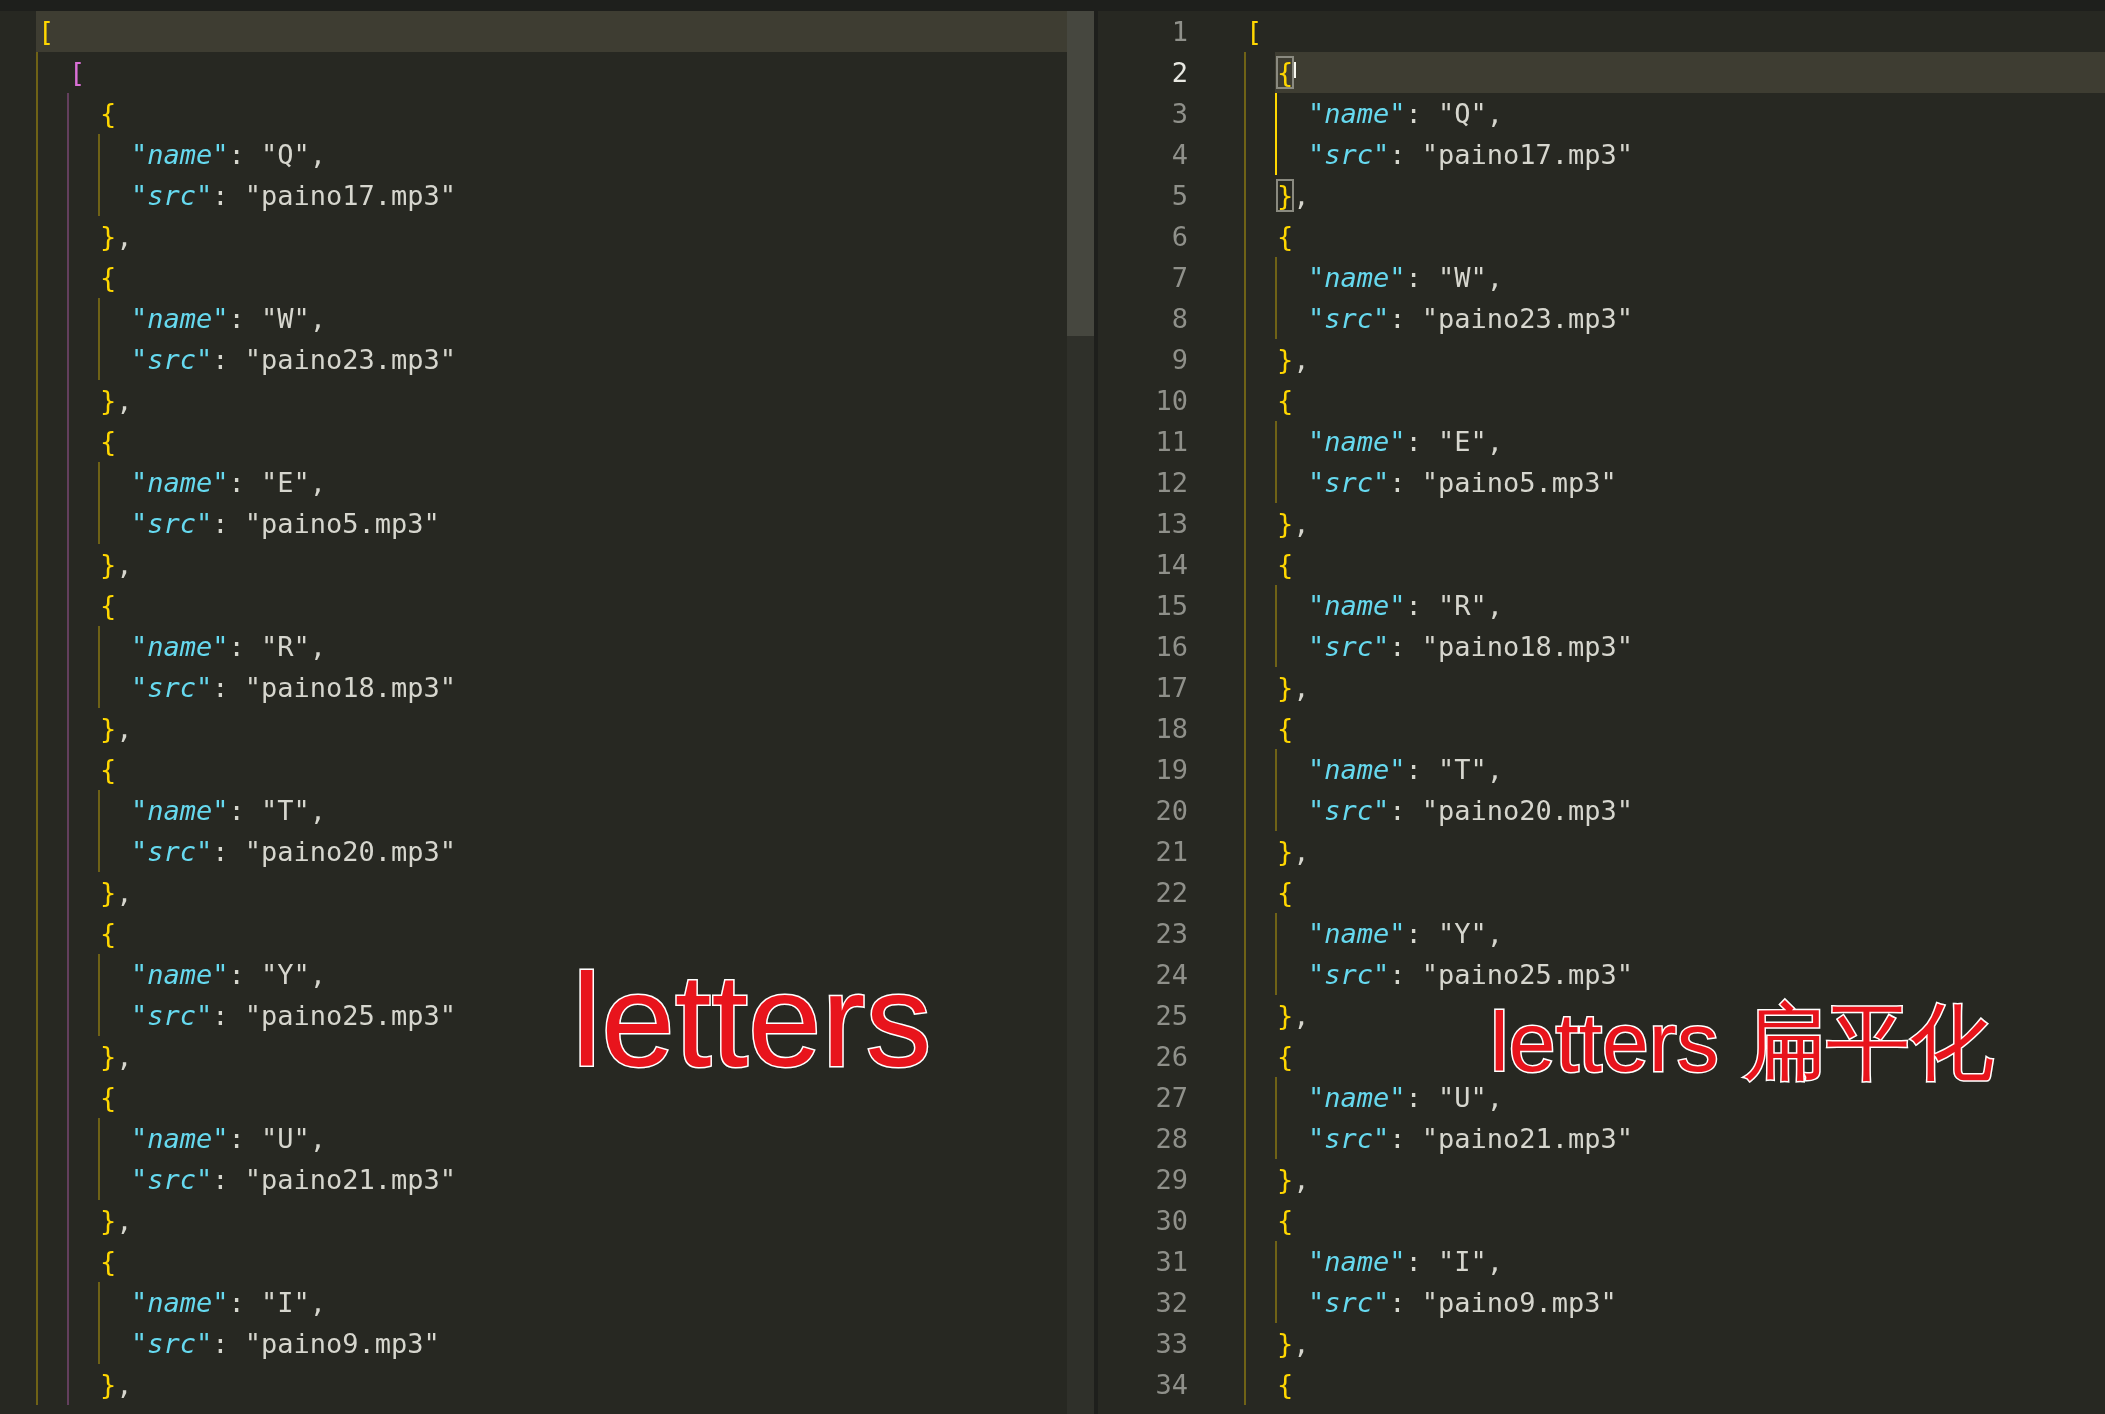 This screenshot has width=2105, height=1414. Describe the element at coordinates (1179, 196) in the screenshot. I see `line-number: 5` at that location.